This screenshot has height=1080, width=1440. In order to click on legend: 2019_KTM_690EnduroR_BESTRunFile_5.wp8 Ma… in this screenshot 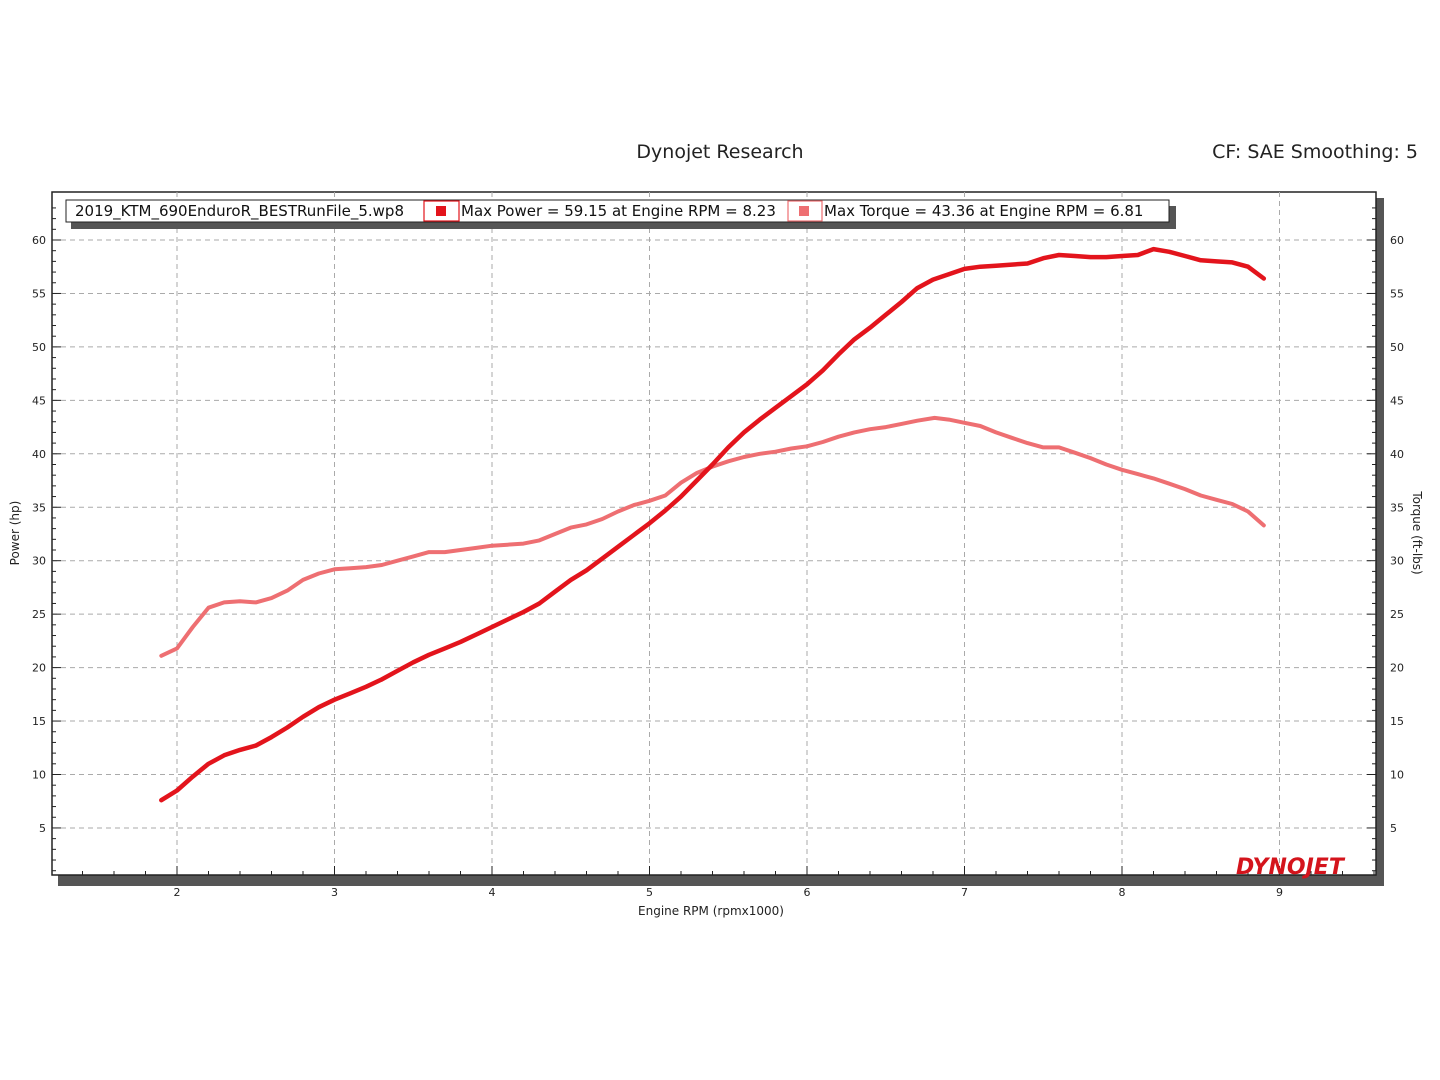, I will do `click(620, 214)`.